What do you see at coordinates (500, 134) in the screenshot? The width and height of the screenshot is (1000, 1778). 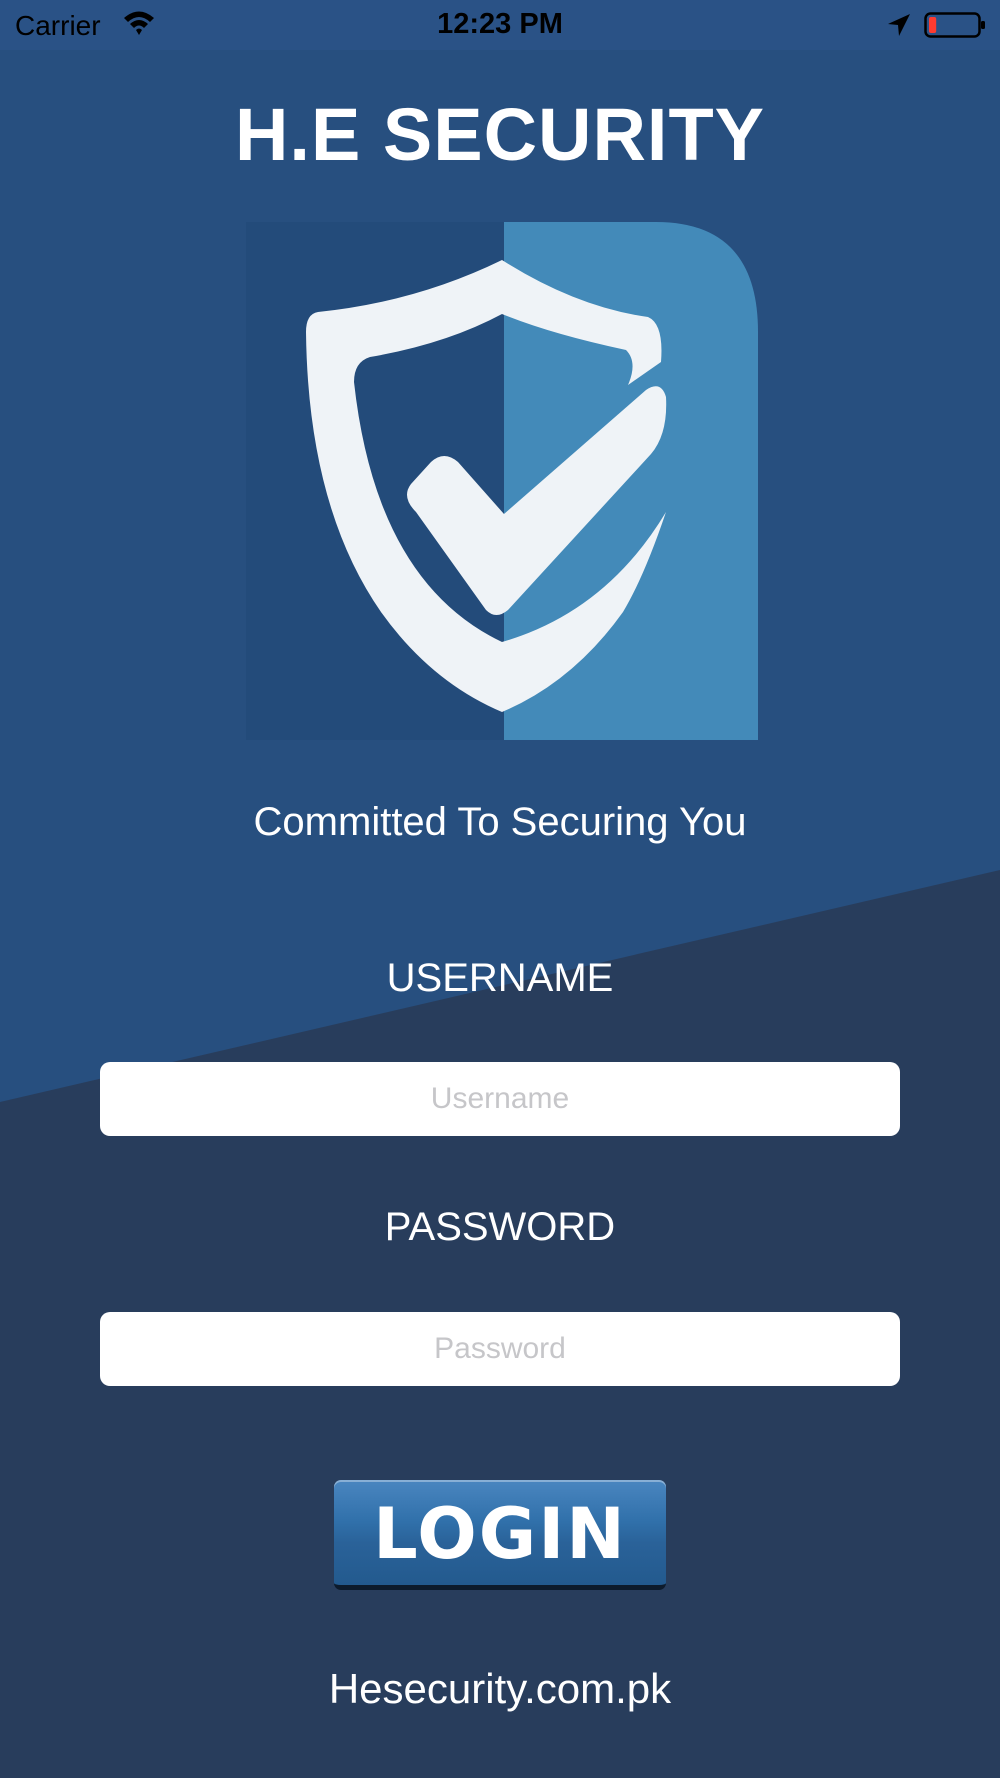 I see `app-title: H.E SECURITY` at bounding box center [500, 134].